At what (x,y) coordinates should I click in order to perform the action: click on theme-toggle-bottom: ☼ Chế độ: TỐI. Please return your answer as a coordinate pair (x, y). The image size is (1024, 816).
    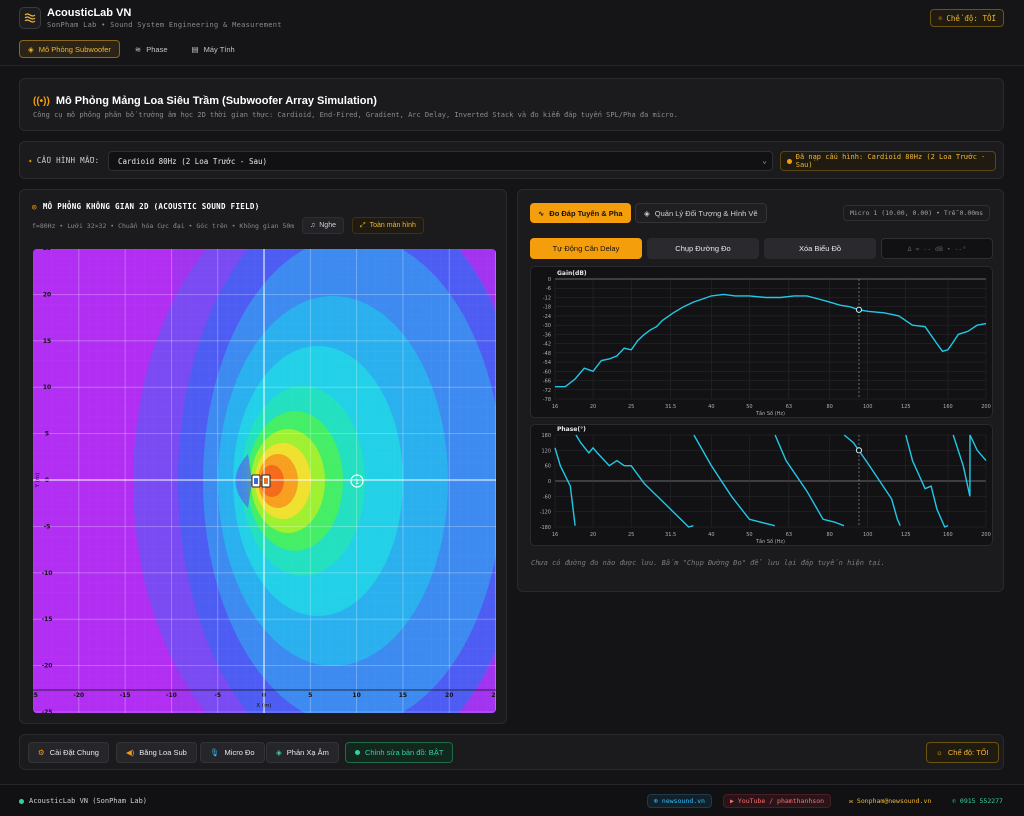
    Looking at the image, I should click on (962, 752).